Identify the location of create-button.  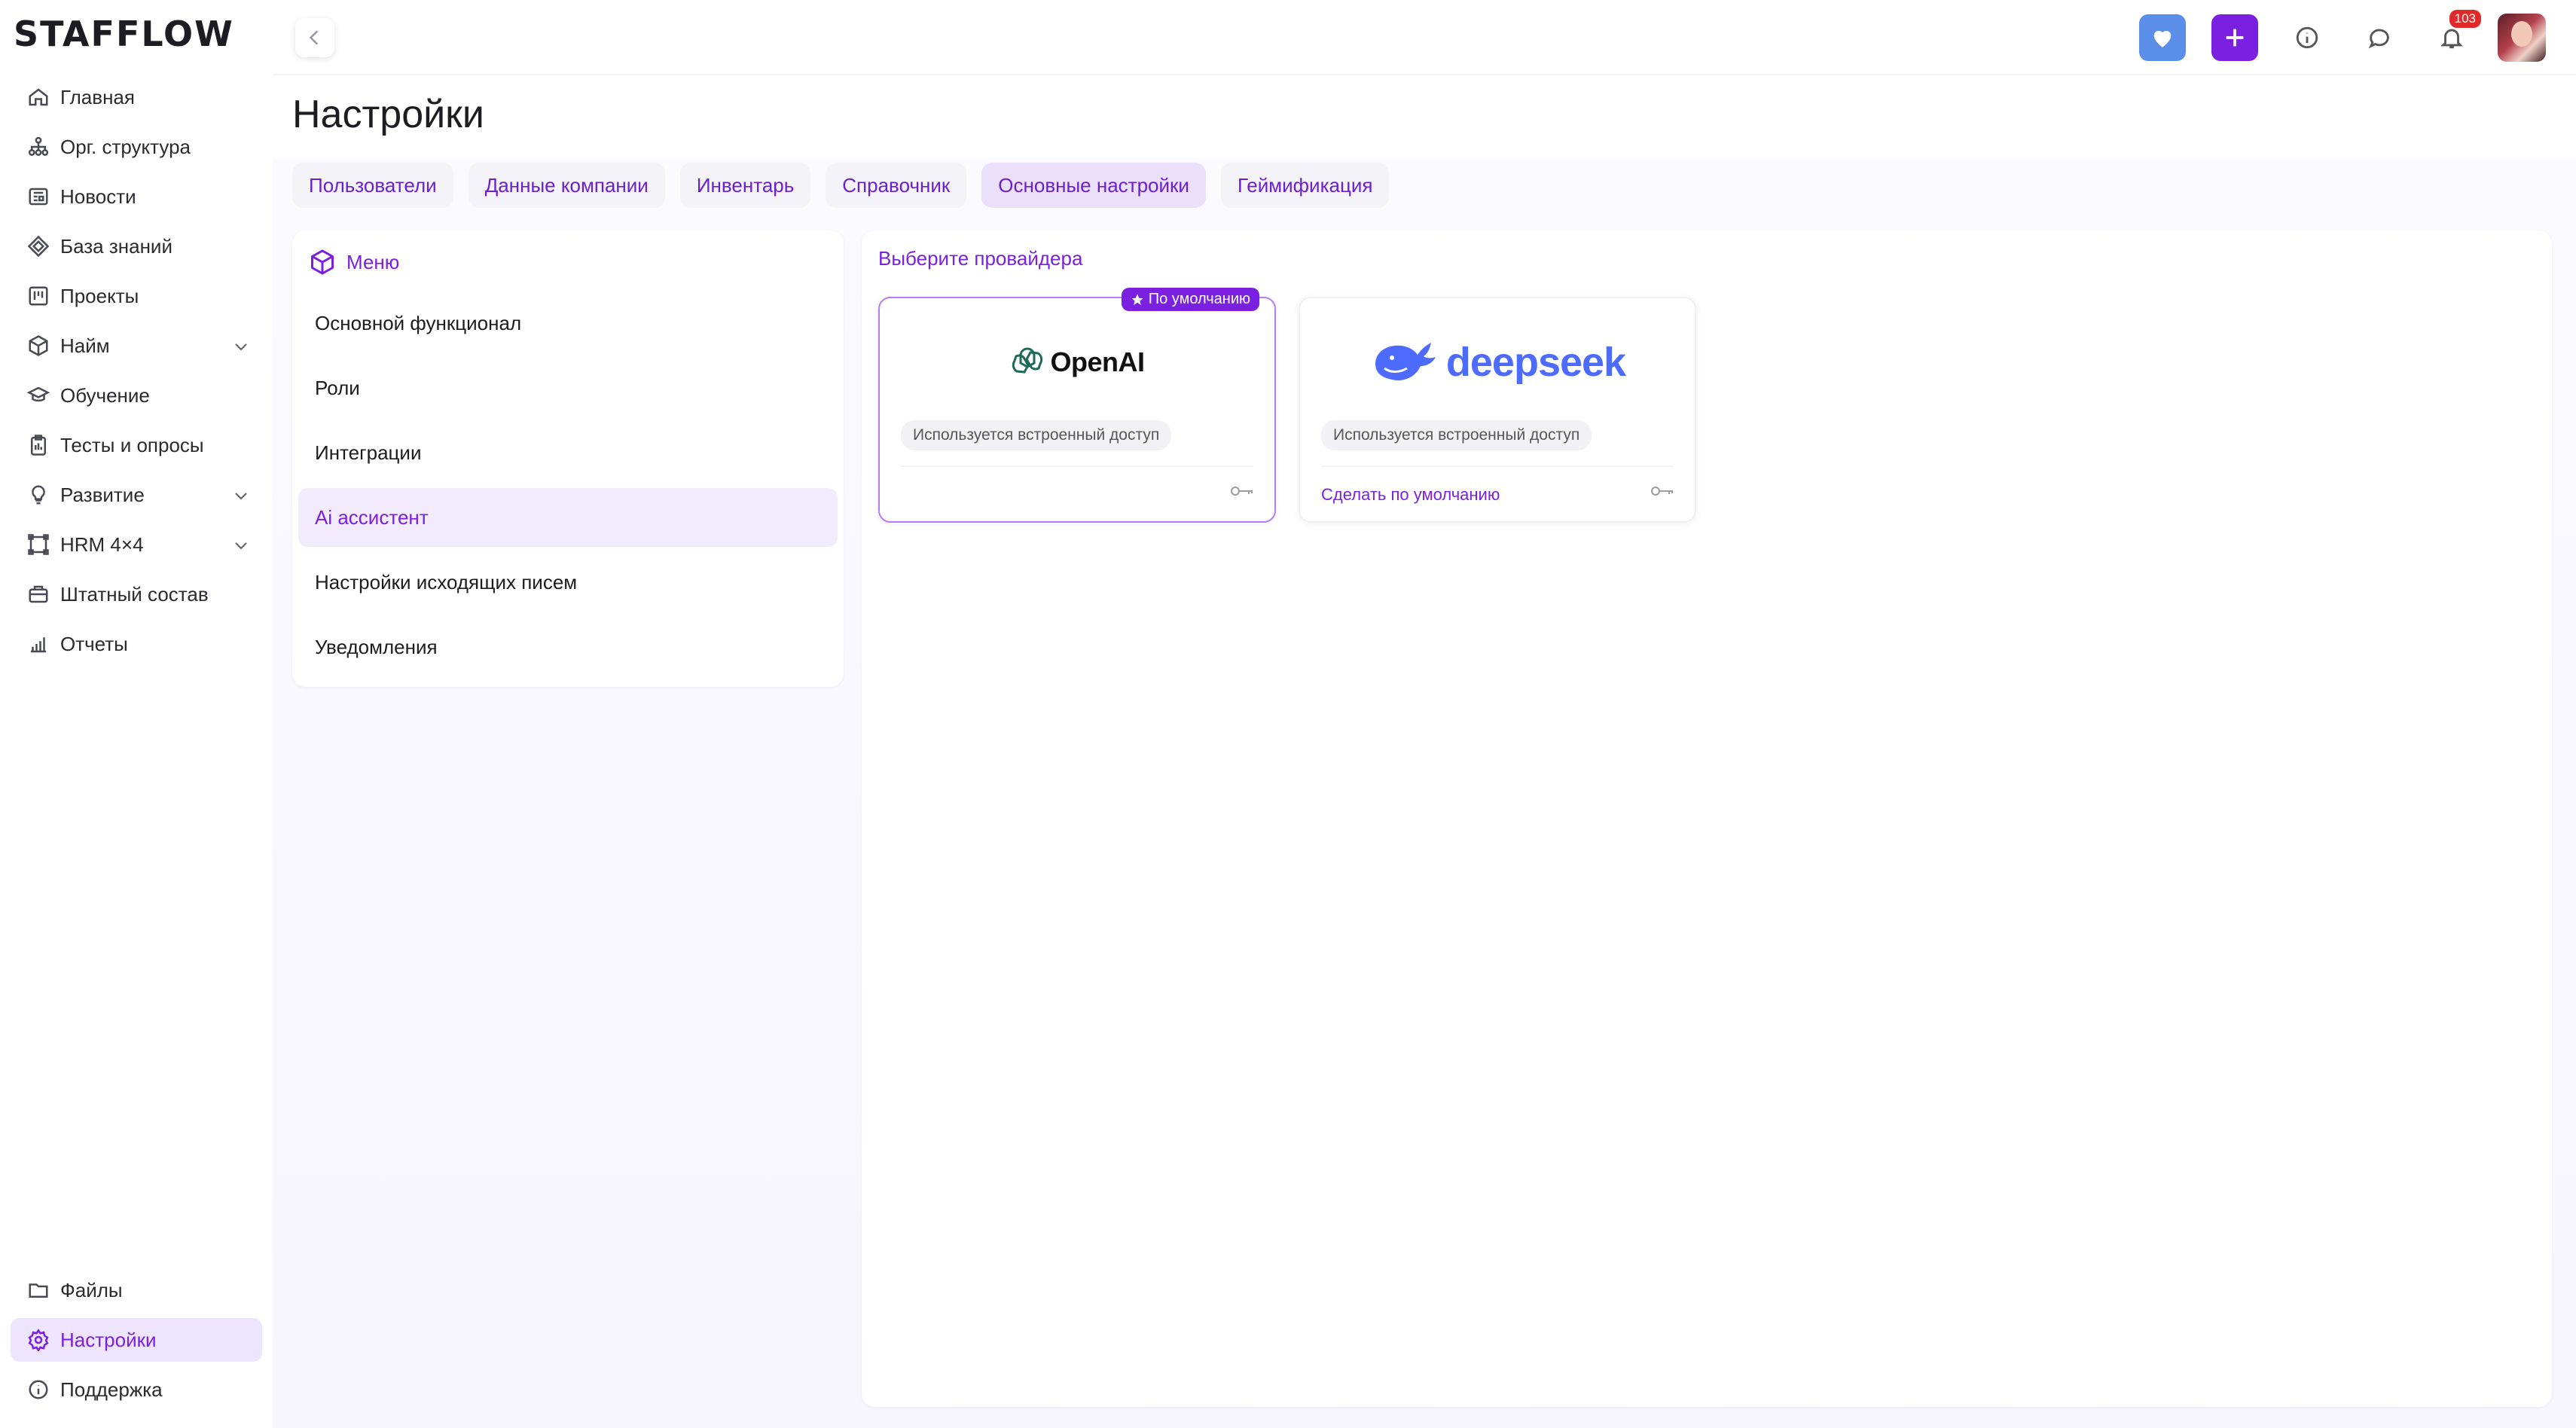
(2235, 37).